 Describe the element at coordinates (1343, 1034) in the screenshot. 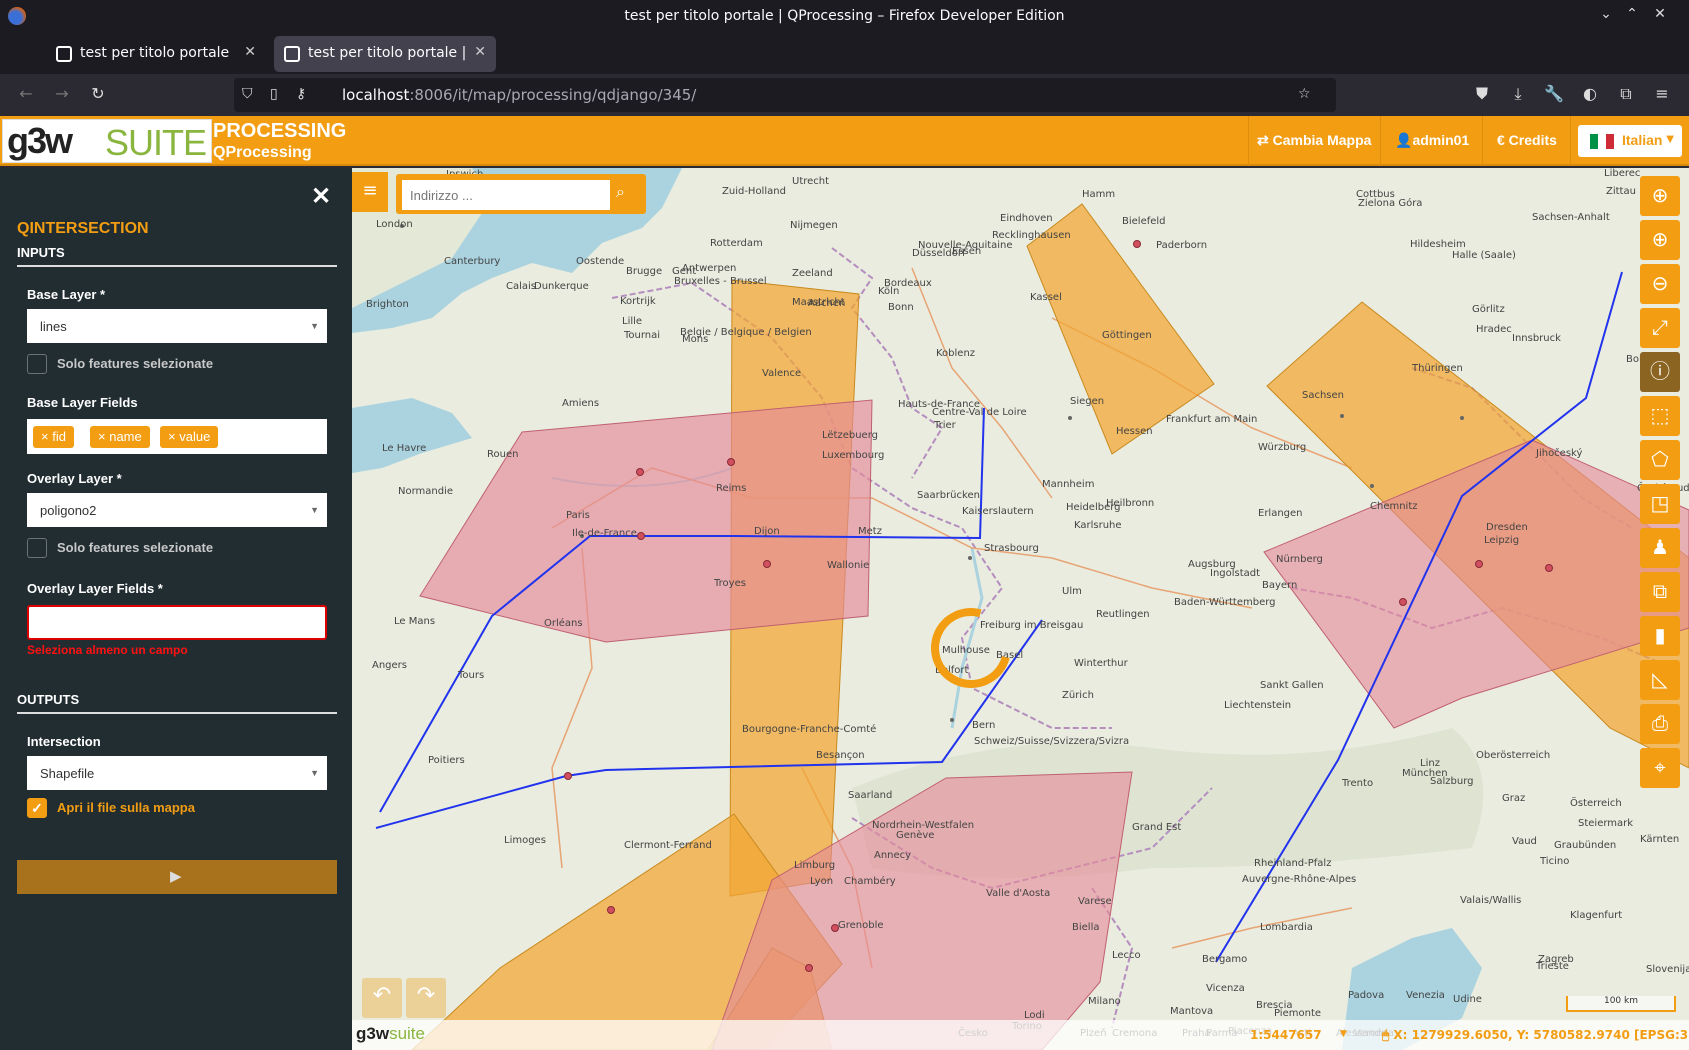

I see `caret-down-icon: ▼` at that location.